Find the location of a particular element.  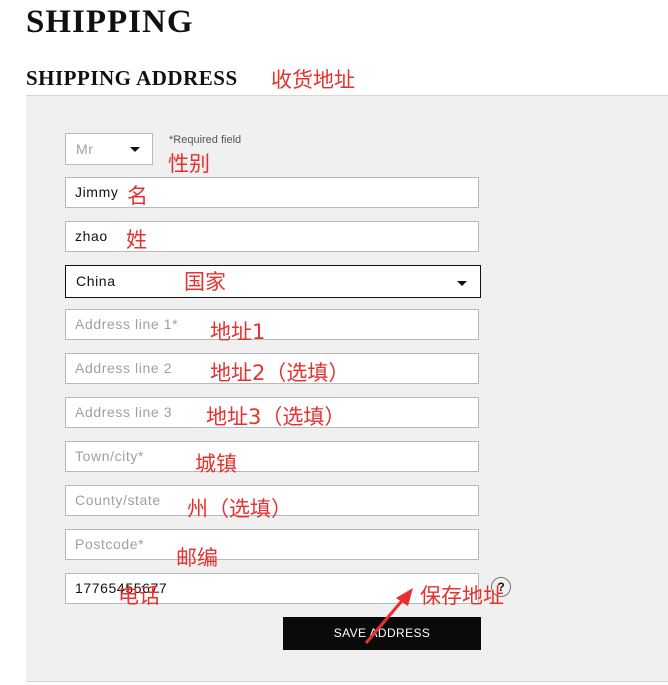

address-line-1-placeholder: Address line 1* is located at coordinates (127, 324).